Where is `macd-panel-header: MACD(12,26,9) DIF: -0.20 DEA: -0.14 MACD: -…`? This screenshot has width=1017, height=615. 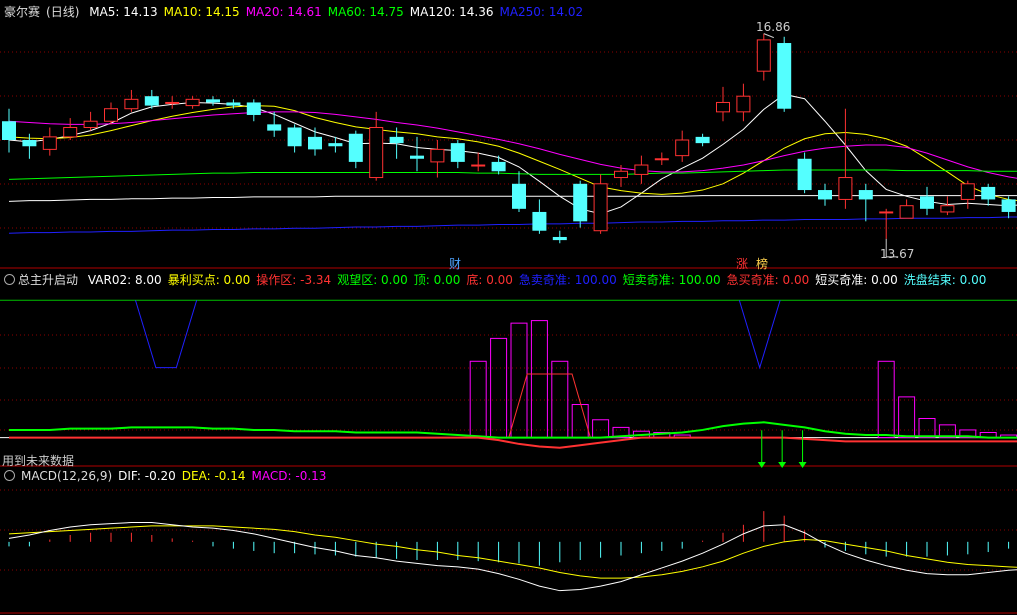
macd-panel-header: MACD(12,26,9) DIF: -0.20 DEA: -0.14 MACD: -… is located at coordinates (171, 476).